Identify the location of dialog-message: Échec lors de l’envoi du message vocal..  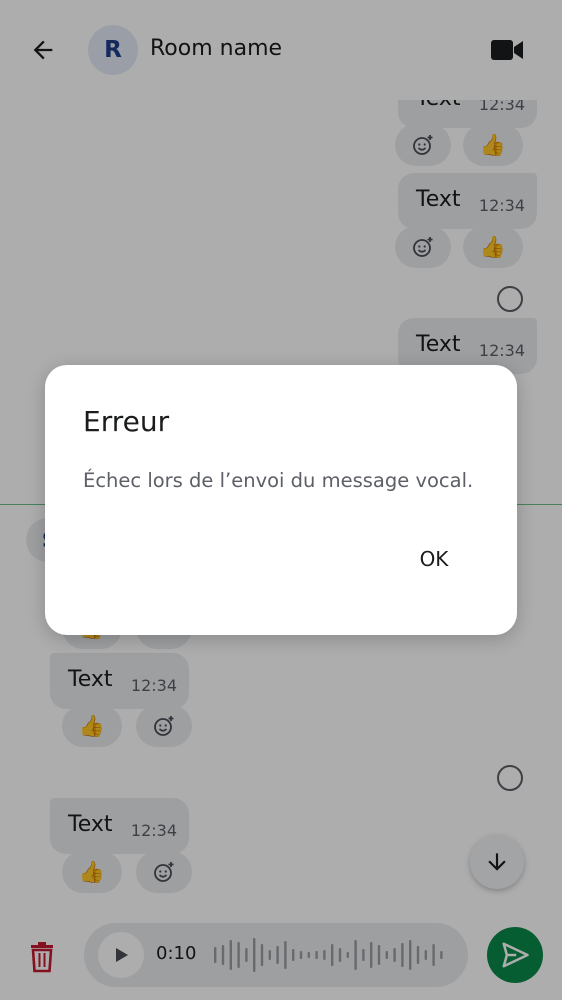
(278, 480).